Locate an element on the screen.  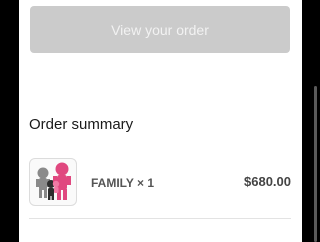
line-item-name-quantity: FAMILY × 1 is located at coordinates (123, 183).